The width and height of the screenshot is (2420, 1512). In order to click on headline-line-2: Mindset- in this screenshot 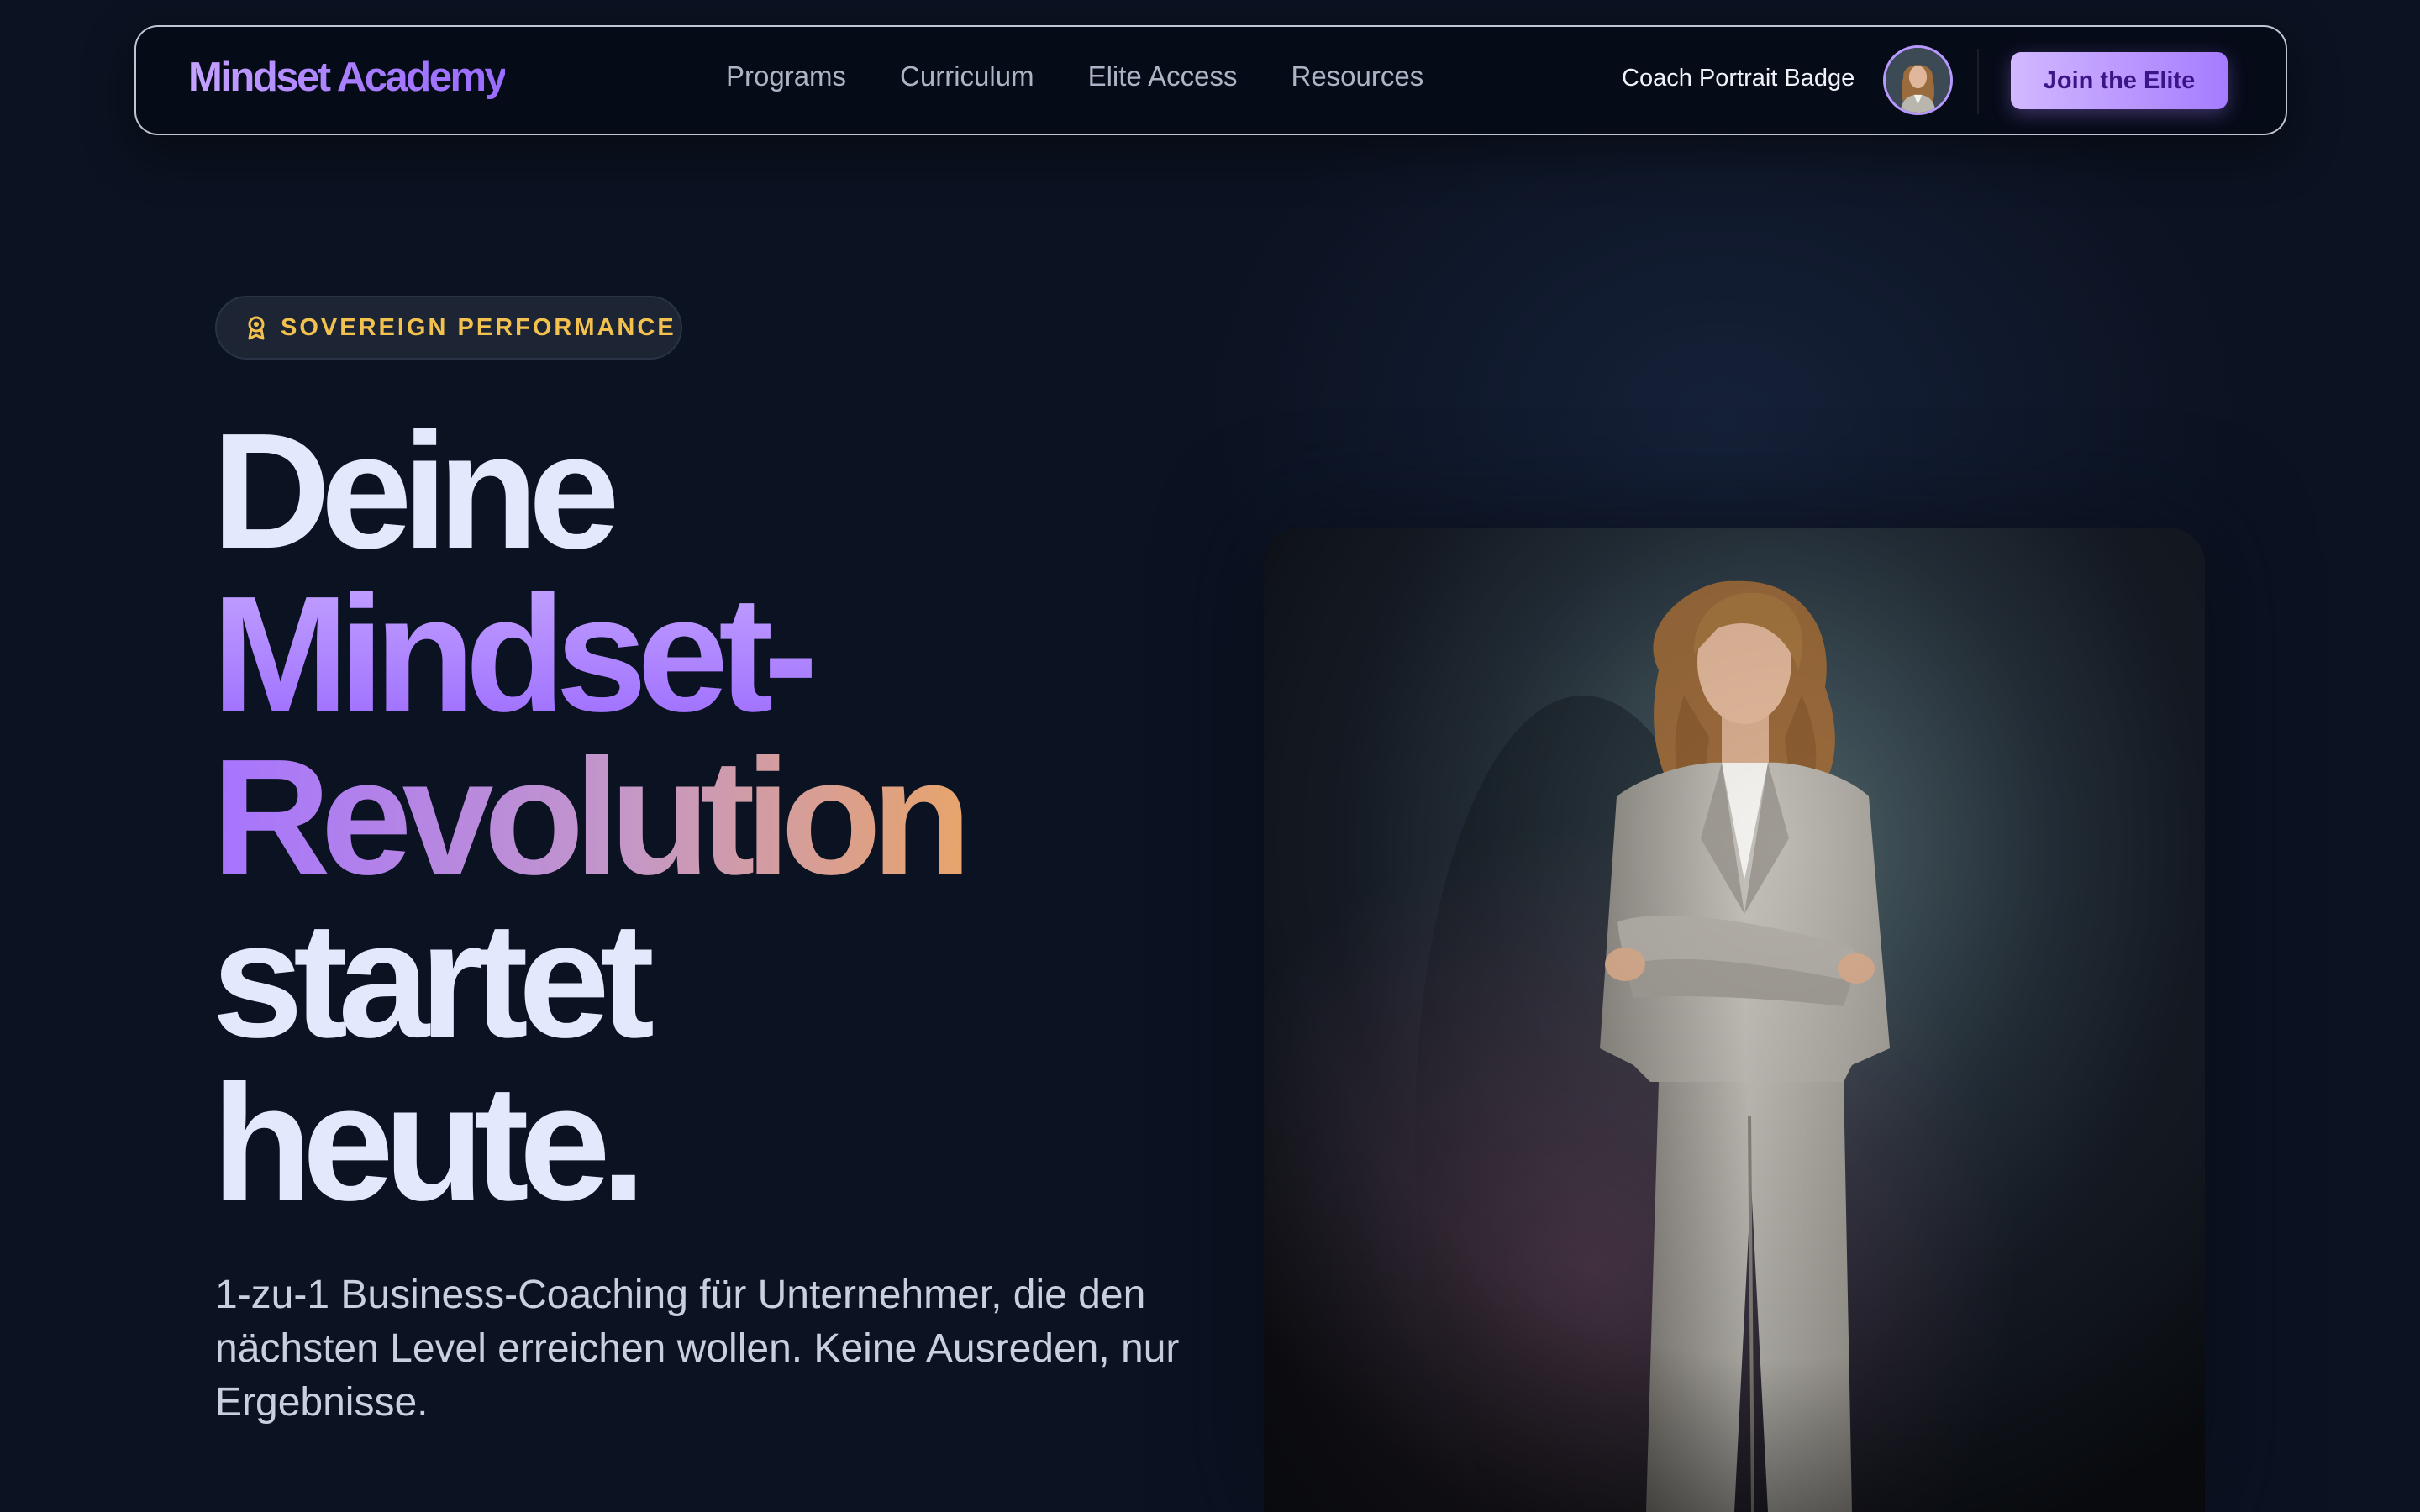, I will do `click(587, 654)`.